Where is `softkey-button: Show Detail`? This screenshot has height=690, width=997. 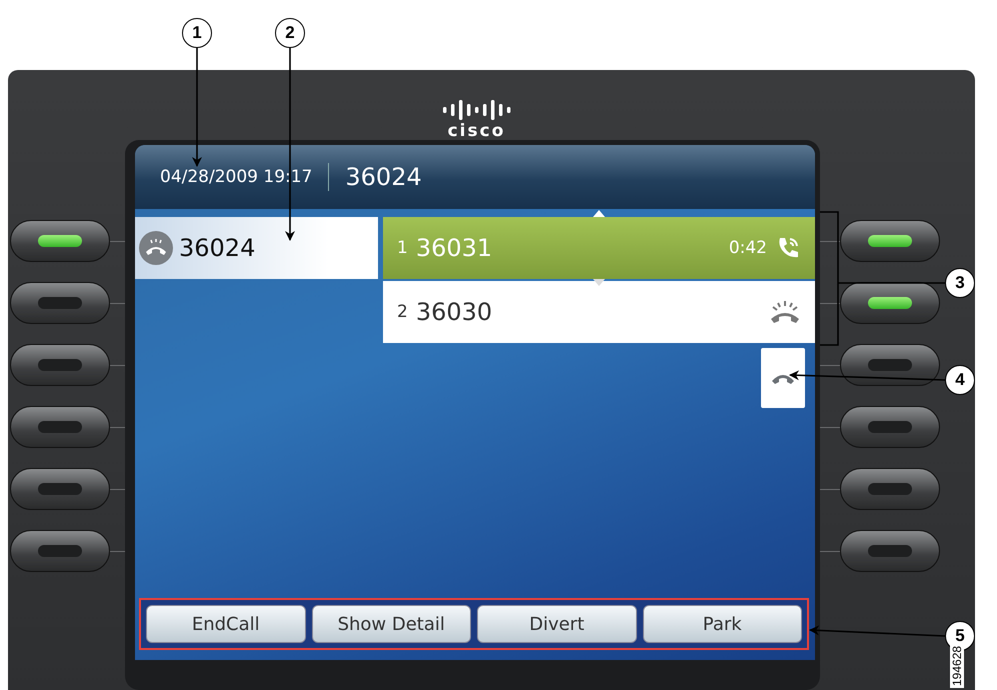
softkey-button: Show Detail is located at coordinates (391, 624).